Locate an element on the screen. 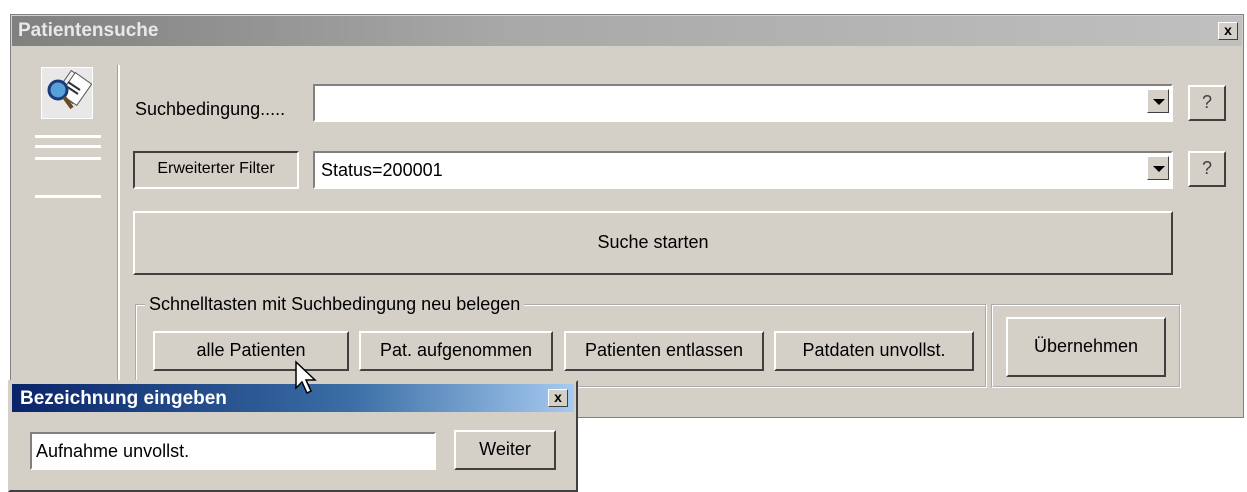 The image size is (1247, 492). filter-combobox: Status=200001 is located at coordinates (743, 170).